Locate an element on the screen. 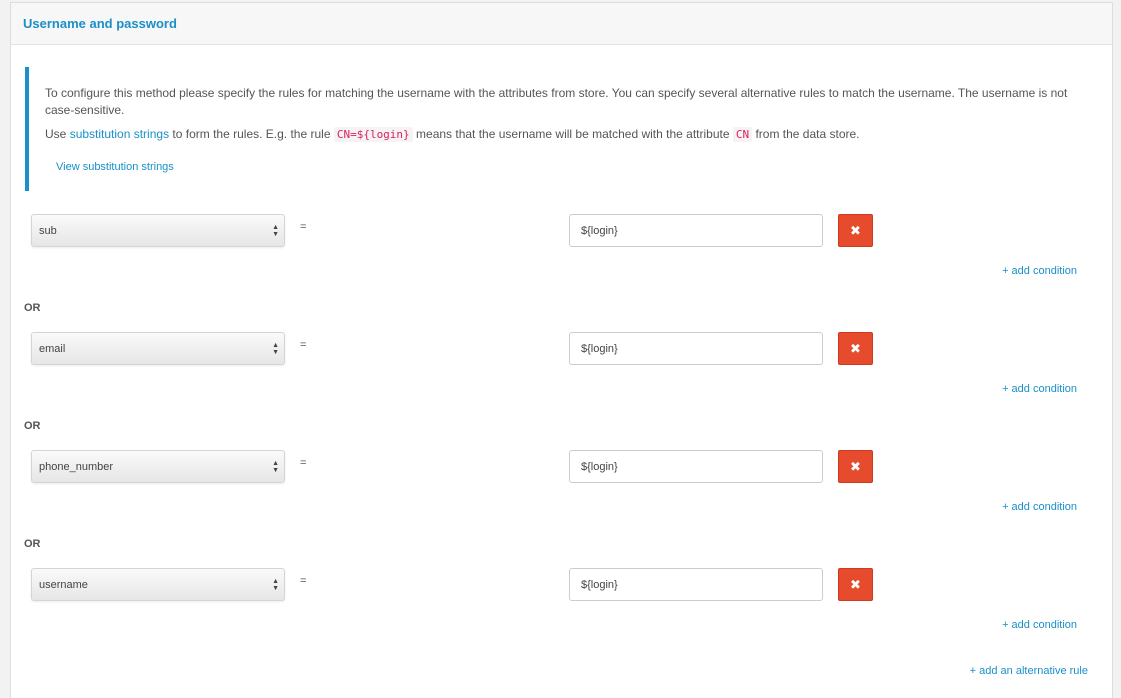  attribute-select-value: username is located at coordinates (63, 585).